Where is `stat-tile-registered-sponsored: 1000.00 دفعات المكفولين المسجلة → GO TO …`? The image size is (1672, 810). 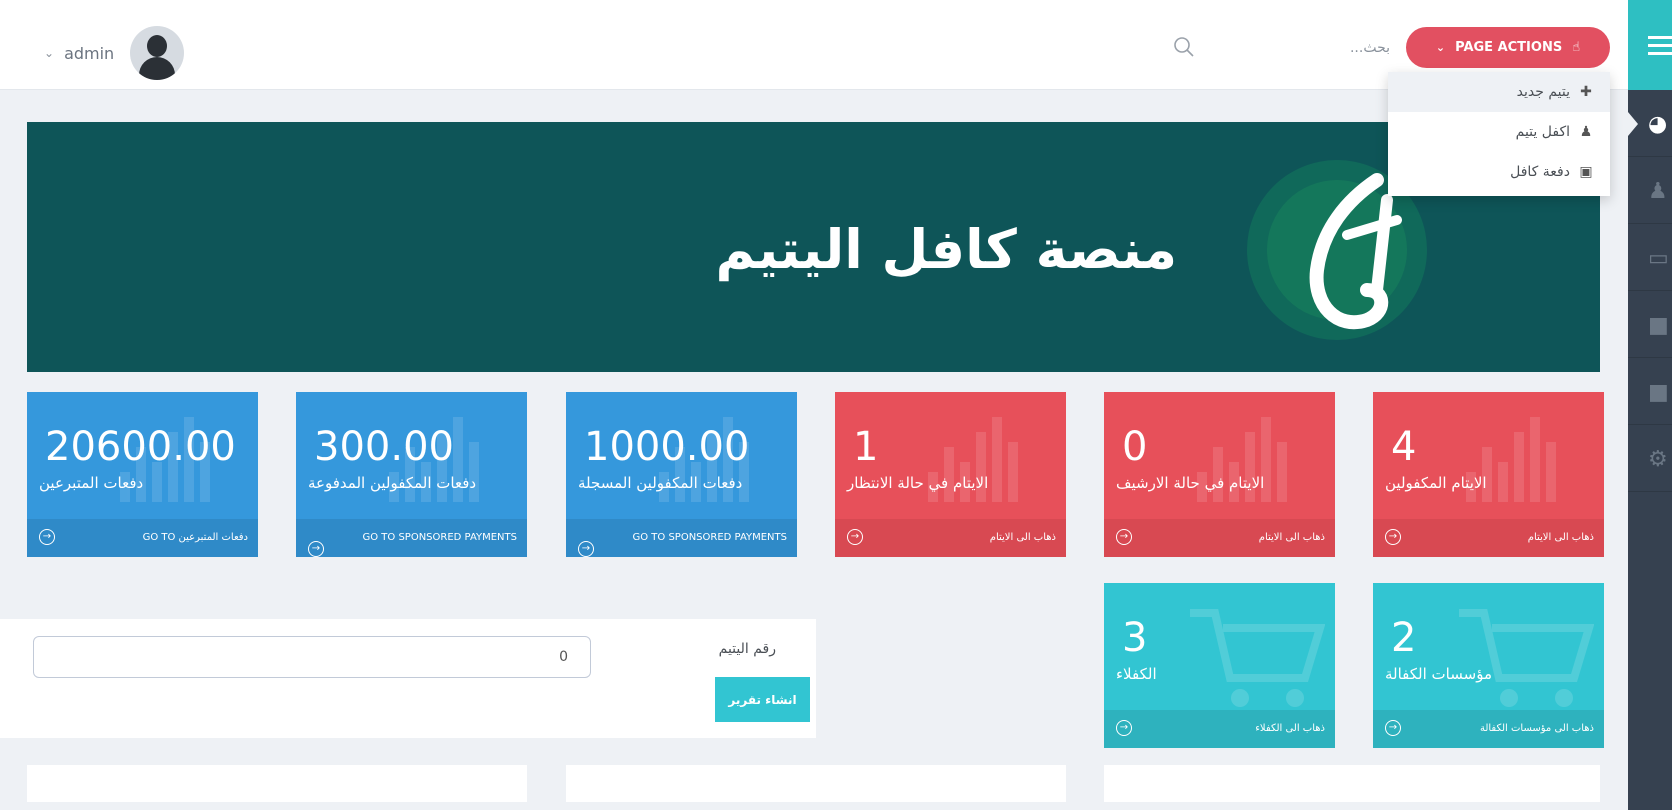 stat-tile-registered-sponsored: 1000.00 دفعات المكفولين المسجلة → GO TO … is located at coordinates (681, 474).